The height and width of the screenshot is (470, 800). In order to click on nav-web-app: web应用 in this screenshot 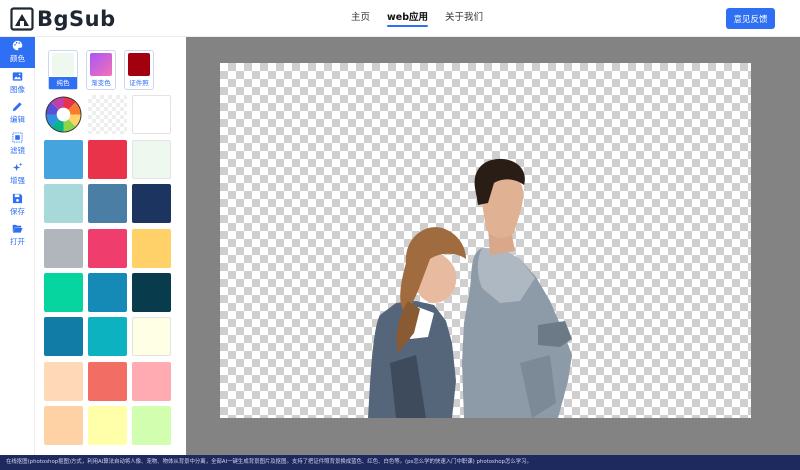, I will do `click(408, 19)`.